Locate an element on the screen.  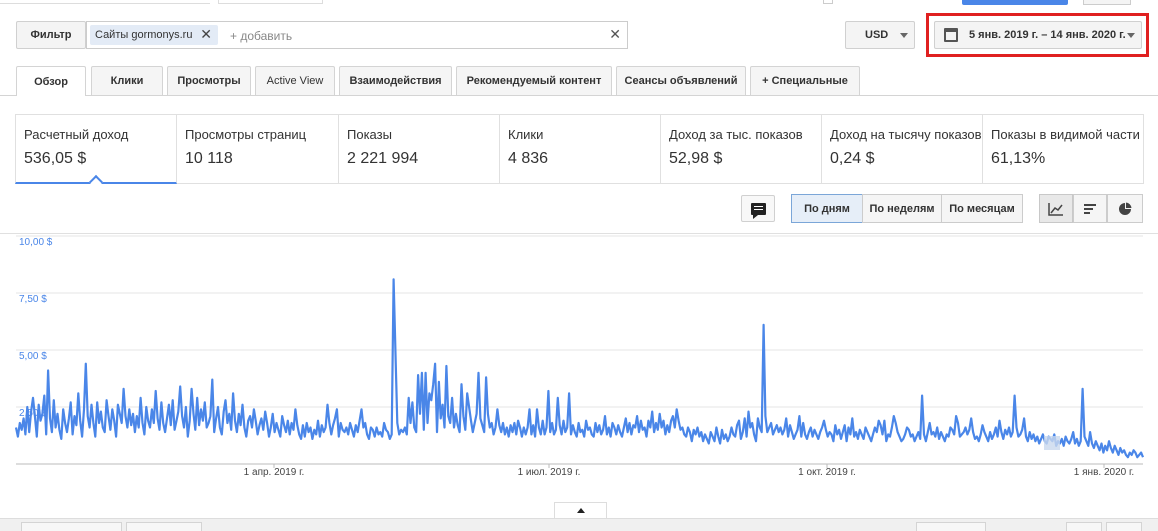
x-tick-label: 1 июл. 2019 г. is located at coordinates (549, 472).